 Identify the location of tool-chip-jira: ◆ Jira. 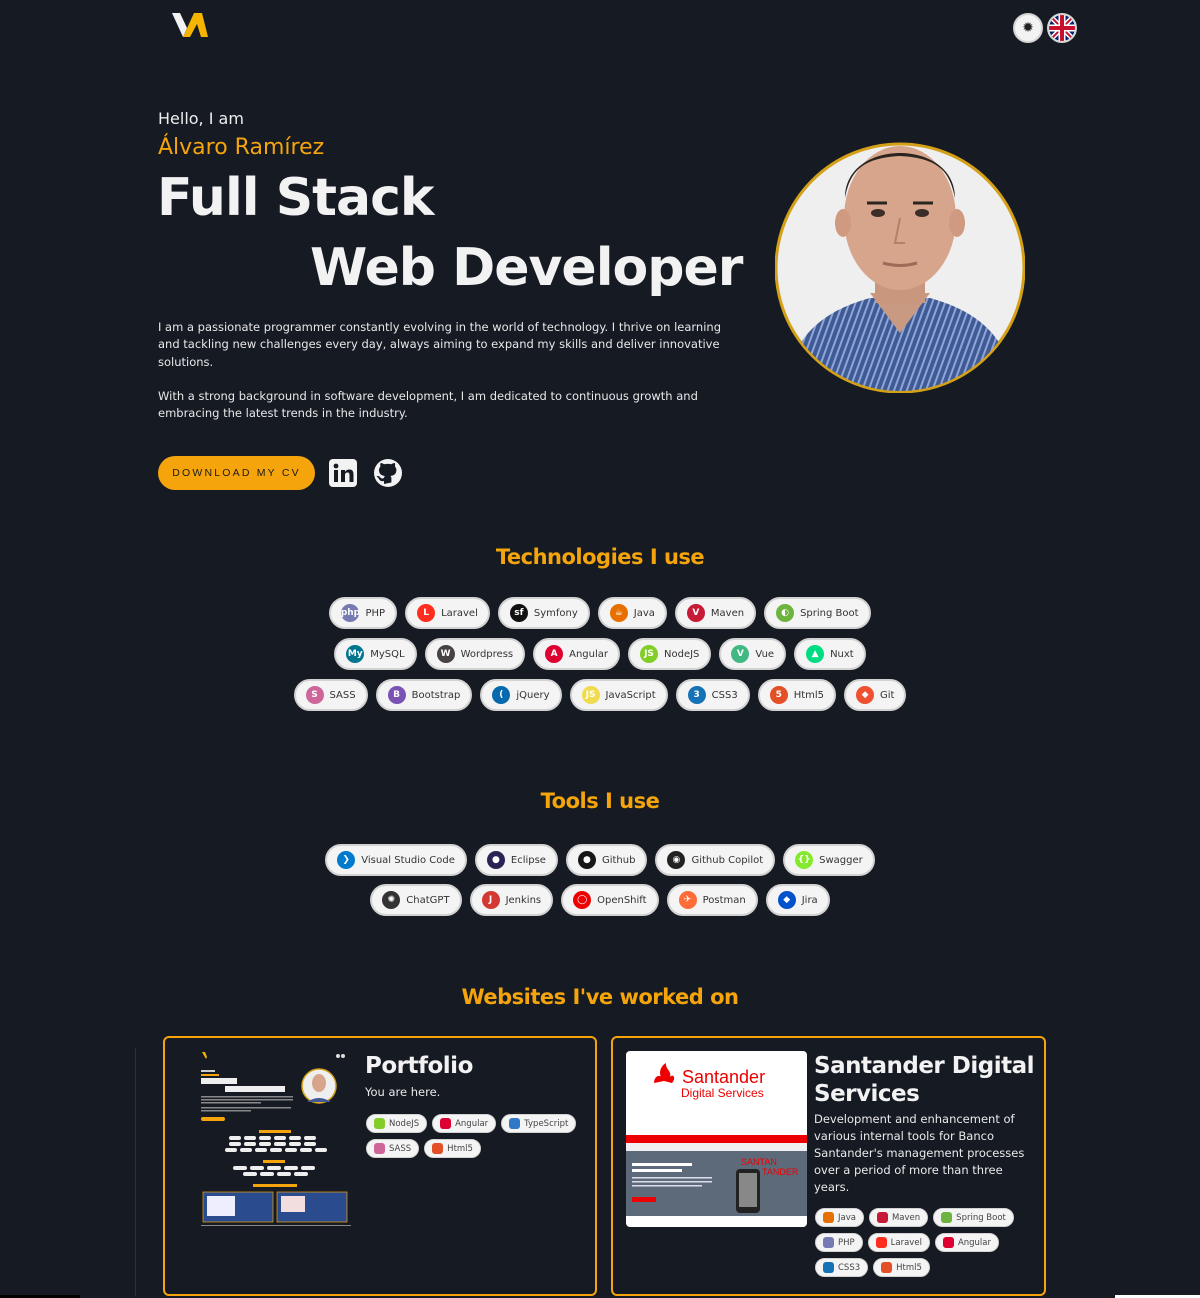
(797, 900).